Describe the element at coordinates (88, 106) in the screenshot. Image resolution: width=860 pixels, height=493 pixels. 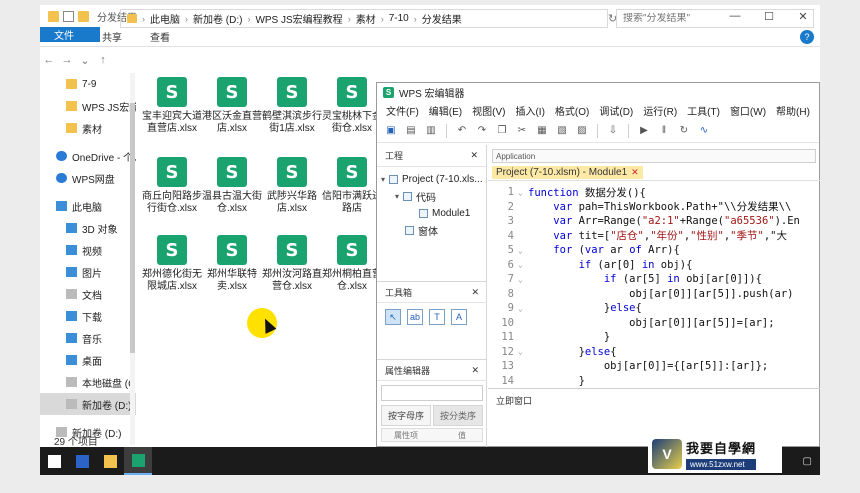
I see `sidebar-item-wps-js: WPS JS宏编` at that location.